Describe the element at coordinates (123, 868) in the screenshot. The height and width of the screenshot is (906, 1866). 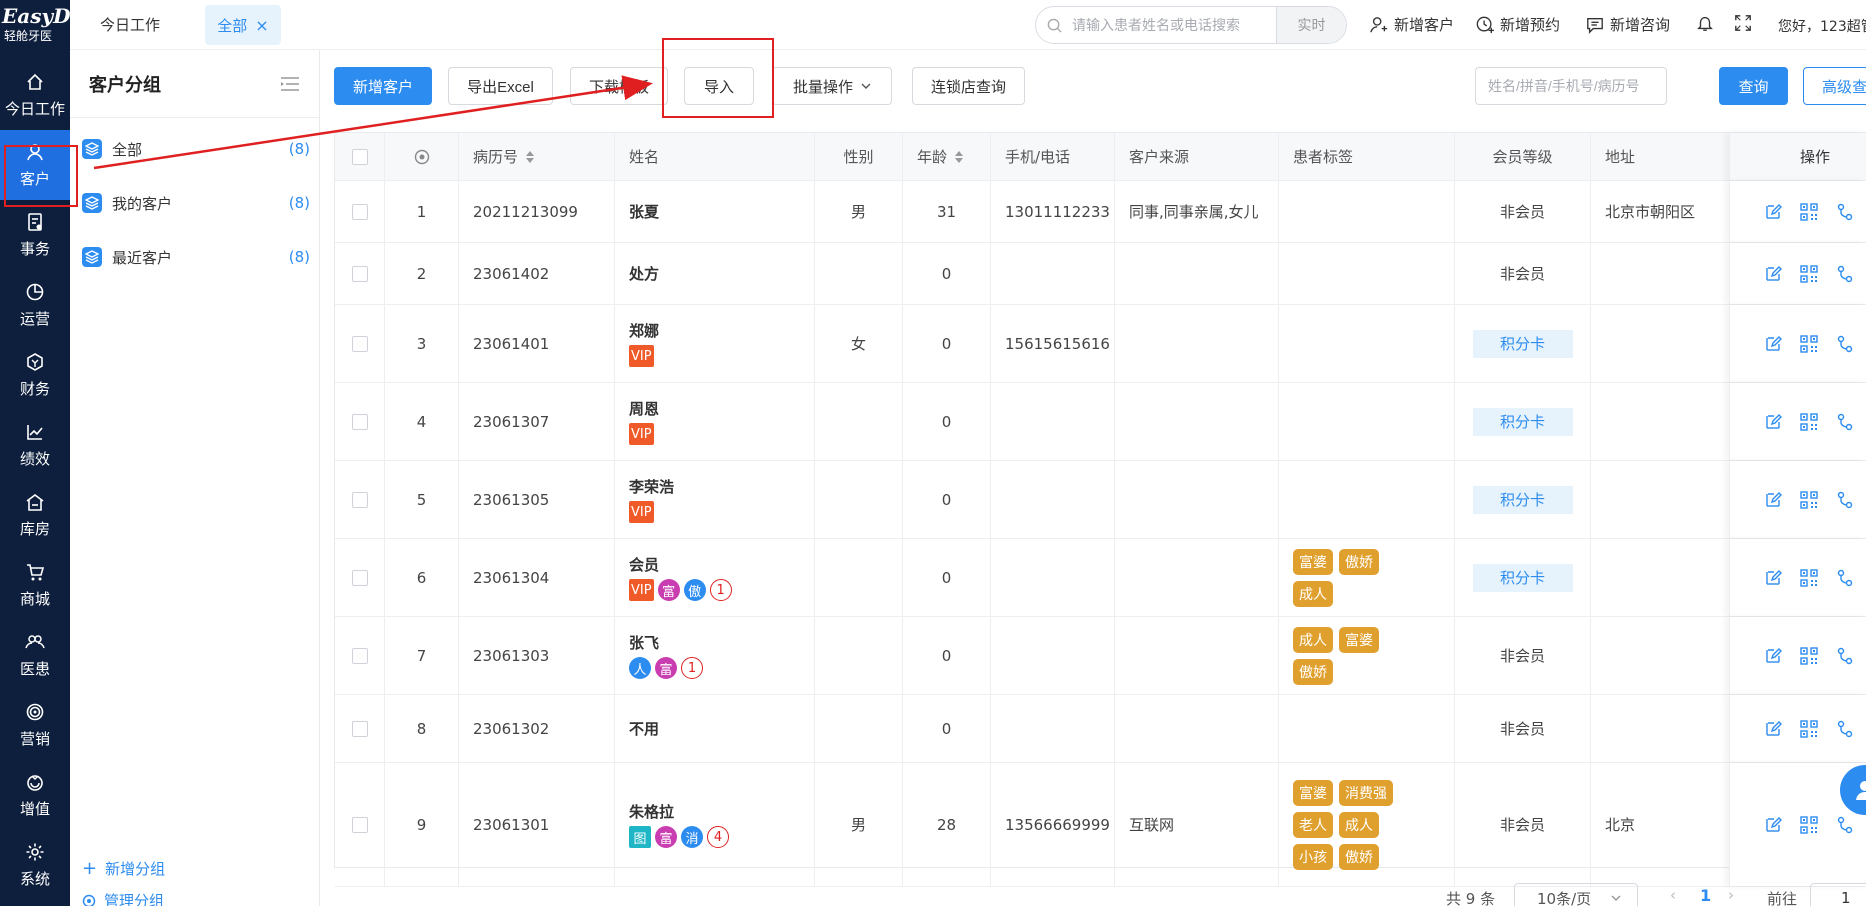
I see `add-group-link: + 新增分组` at that location.